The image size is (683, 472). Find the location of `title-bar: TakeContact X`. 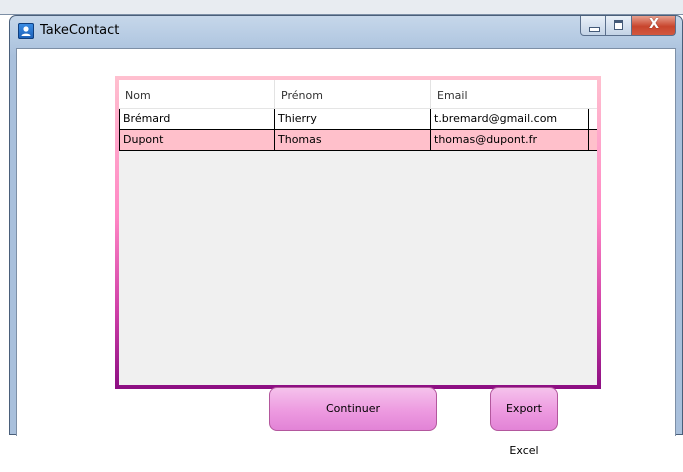

title-bar: TakeContact X is located at coordinates (346, 32).